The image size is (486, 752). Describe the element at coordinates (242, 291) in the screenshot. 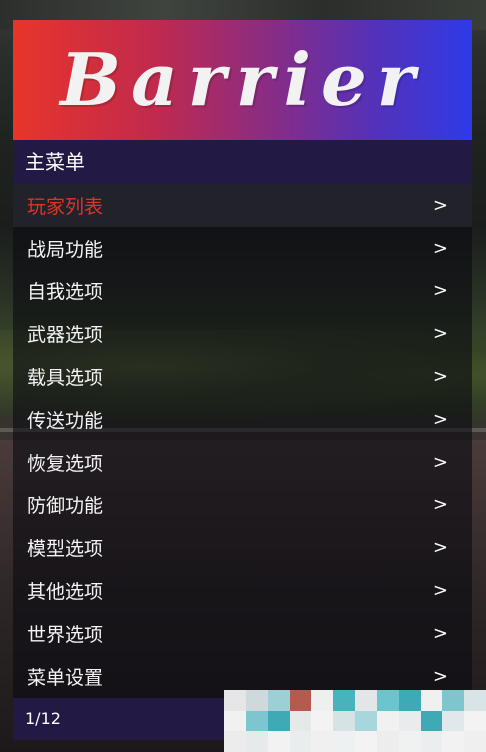

I see `menu-item-self: 自我选项 >` at that location.